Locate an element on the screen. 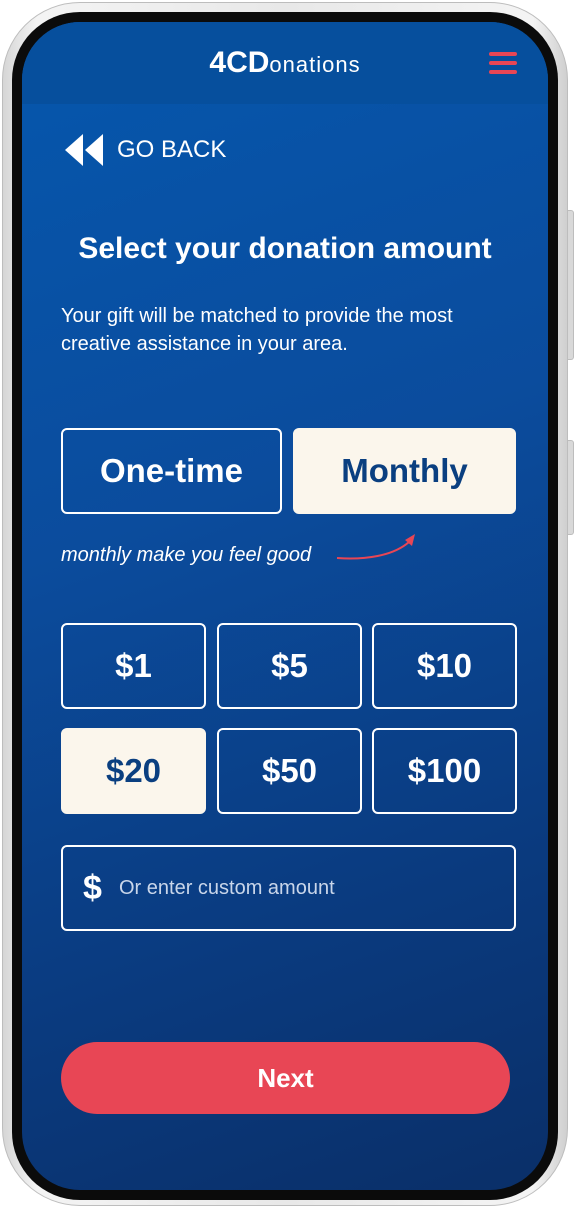 The height and width of the screenshot is (1210, 575). top-bar: 4CDonations is located at coordinates (285, 63).